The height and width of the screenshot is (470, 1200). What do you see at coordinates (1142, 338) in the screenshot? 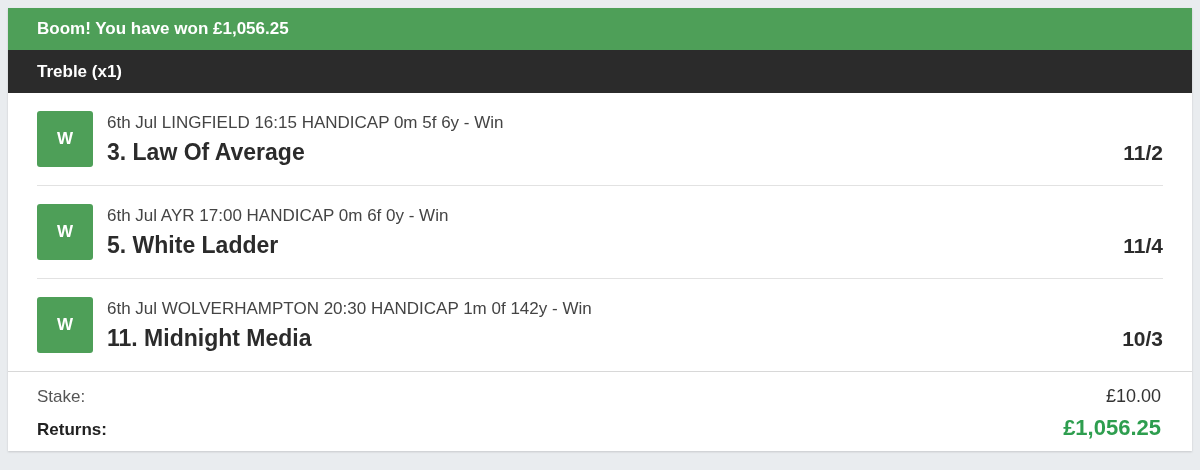
I see `odds: 10/3` at bounding box center [1142, 338].